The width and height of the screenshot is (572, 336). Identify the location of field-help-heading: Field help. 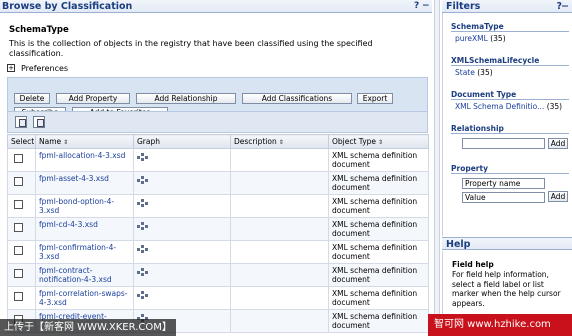
(473, 264).